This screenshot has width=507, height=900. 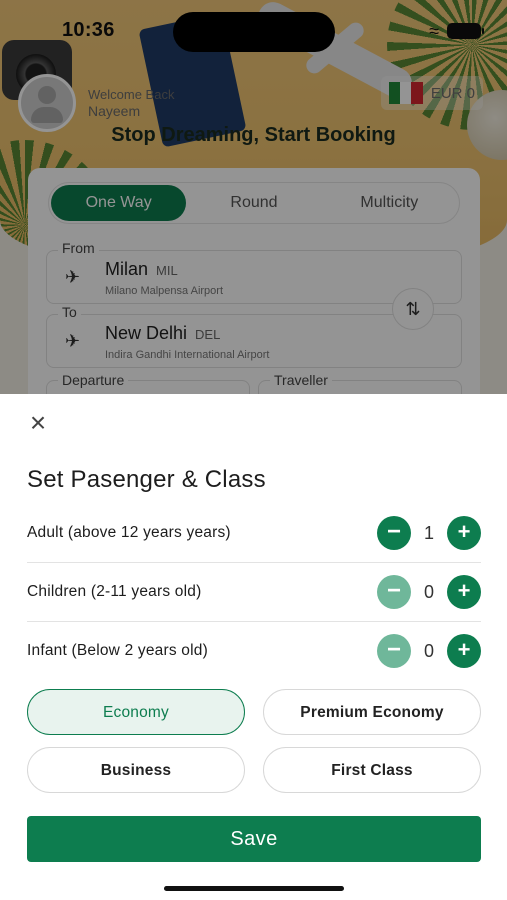 I want to click on adult-increment-button: +, so click(x=464, y=533).